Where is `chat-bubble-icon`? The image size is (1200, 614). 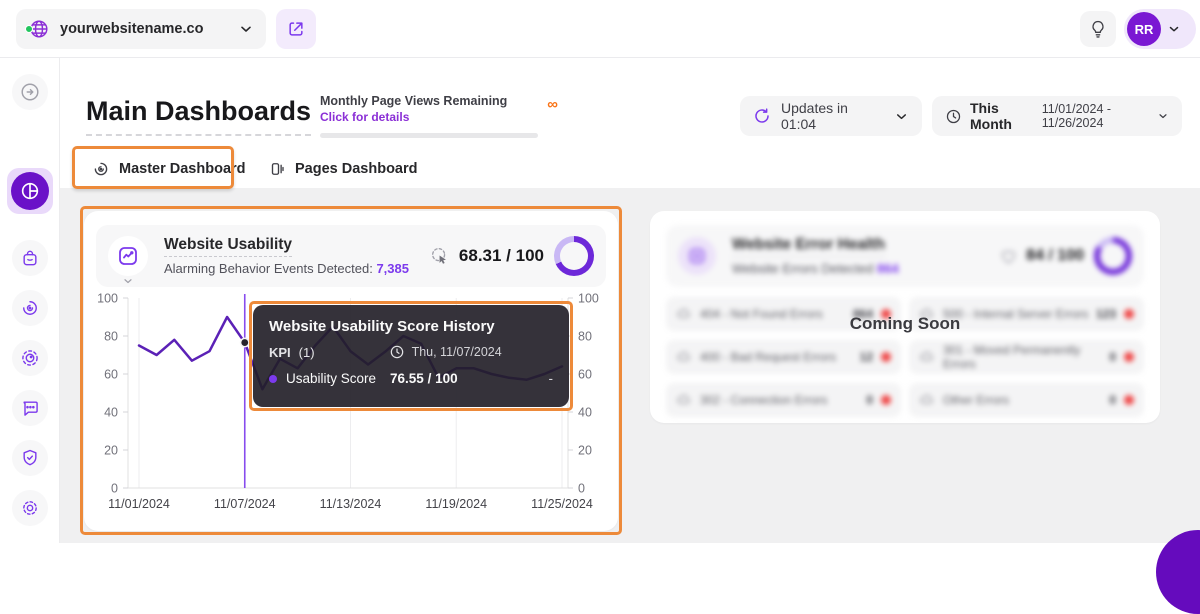
chat-bubble-icon is located at coordinates (30, 408).